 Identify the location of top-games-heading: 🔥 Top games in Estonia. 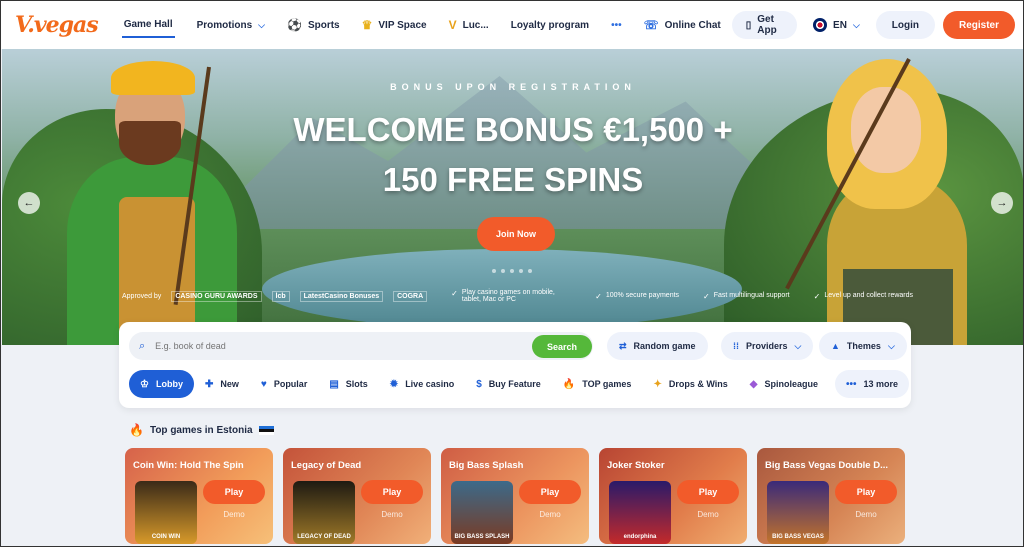
(201, 430).